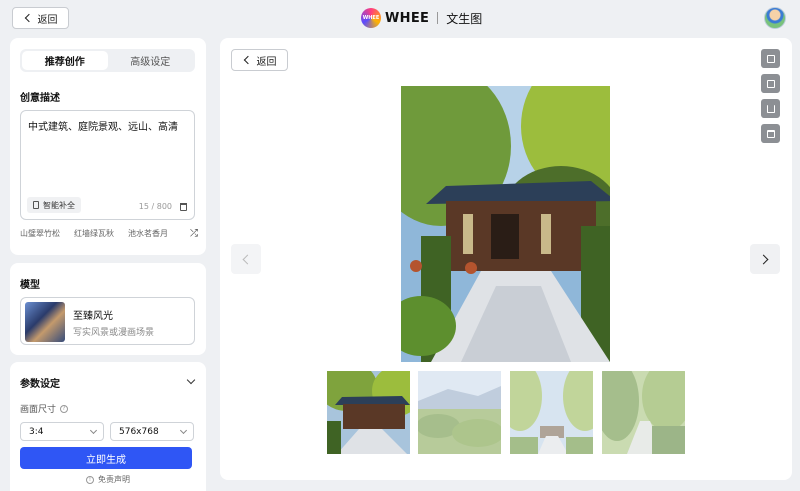 The width and height of the screenshot is (800, 491). Describe the element at coordinates (38, 410) in the screenshot. I see `size-label: 画面尺寸` at that location.